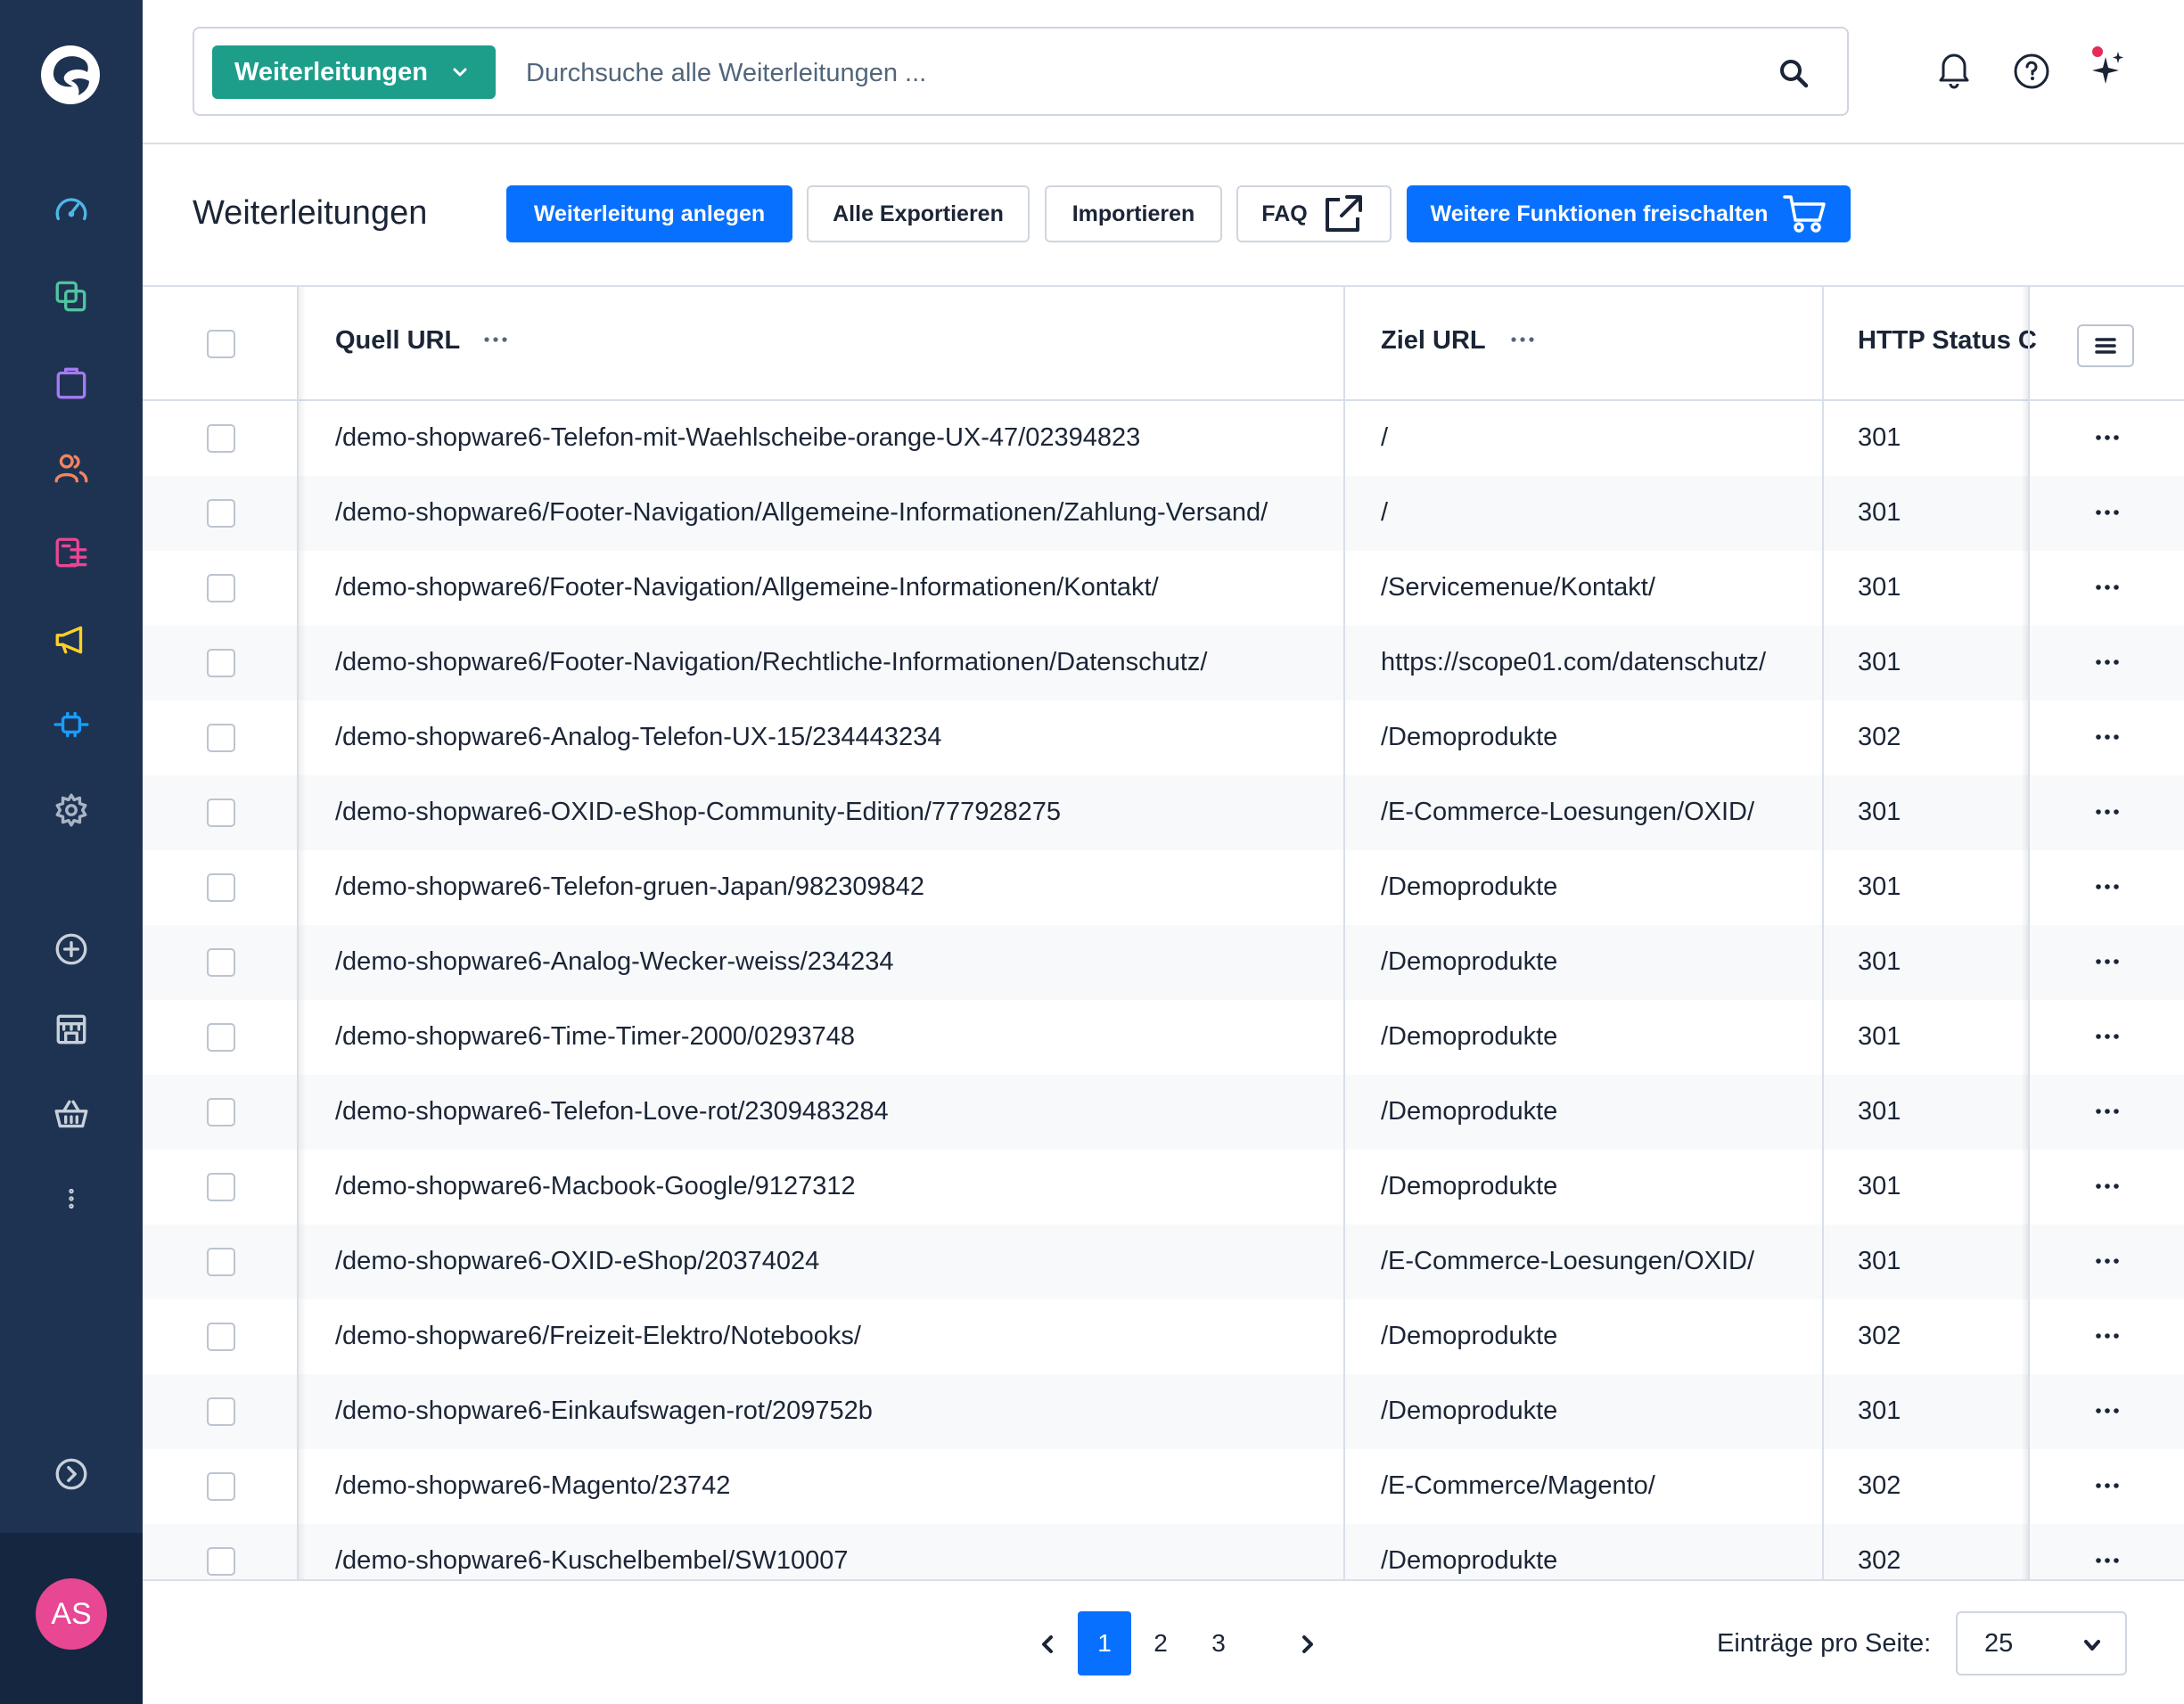 The image size is (2184, 1704). Describe the element at coordinates (1047, 1645) in the screenshot. I see `previous-page-icon` at that location.